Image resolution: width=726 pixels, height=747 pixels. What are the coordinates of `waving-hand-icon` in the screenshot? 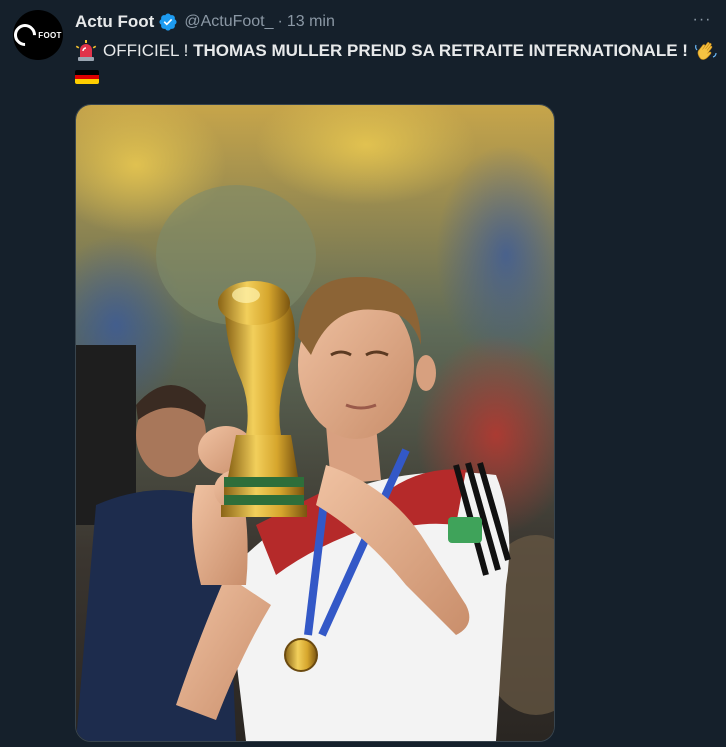 It's located at (706, 51).